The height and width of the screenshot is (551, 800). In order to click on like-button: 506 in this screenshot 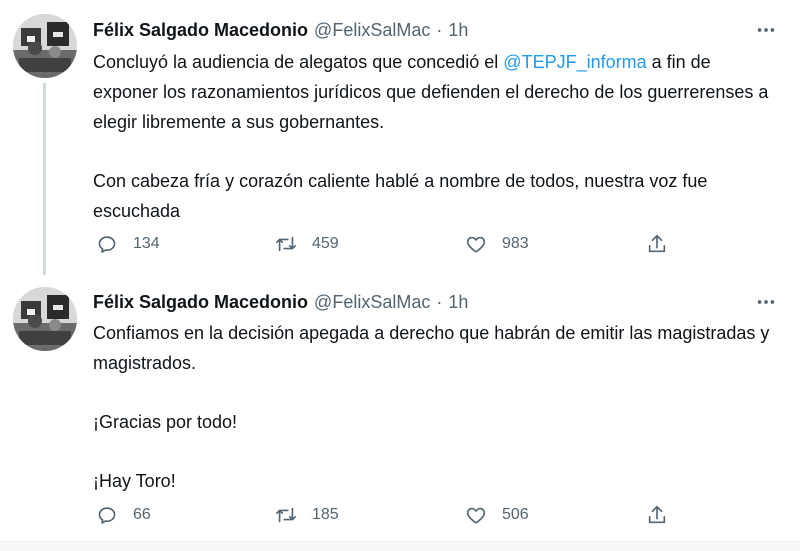, I will do `click(497, 515)`.